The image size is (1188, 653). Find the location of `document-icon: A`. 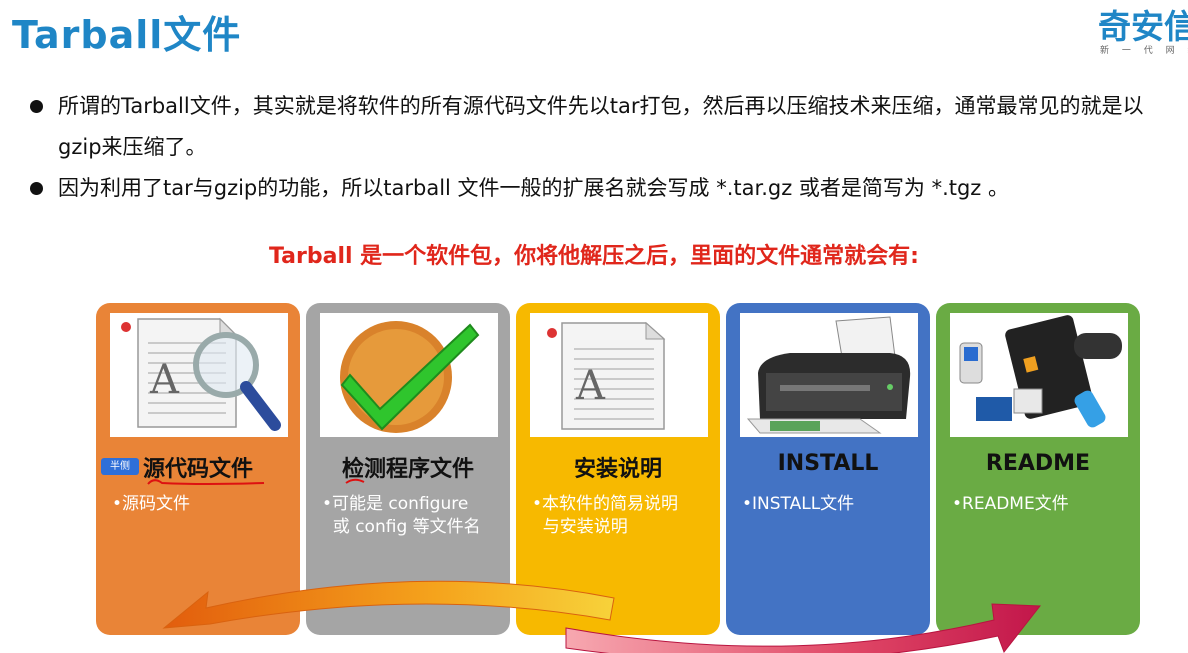

document-icon: A is located at coordinates (619, 375).